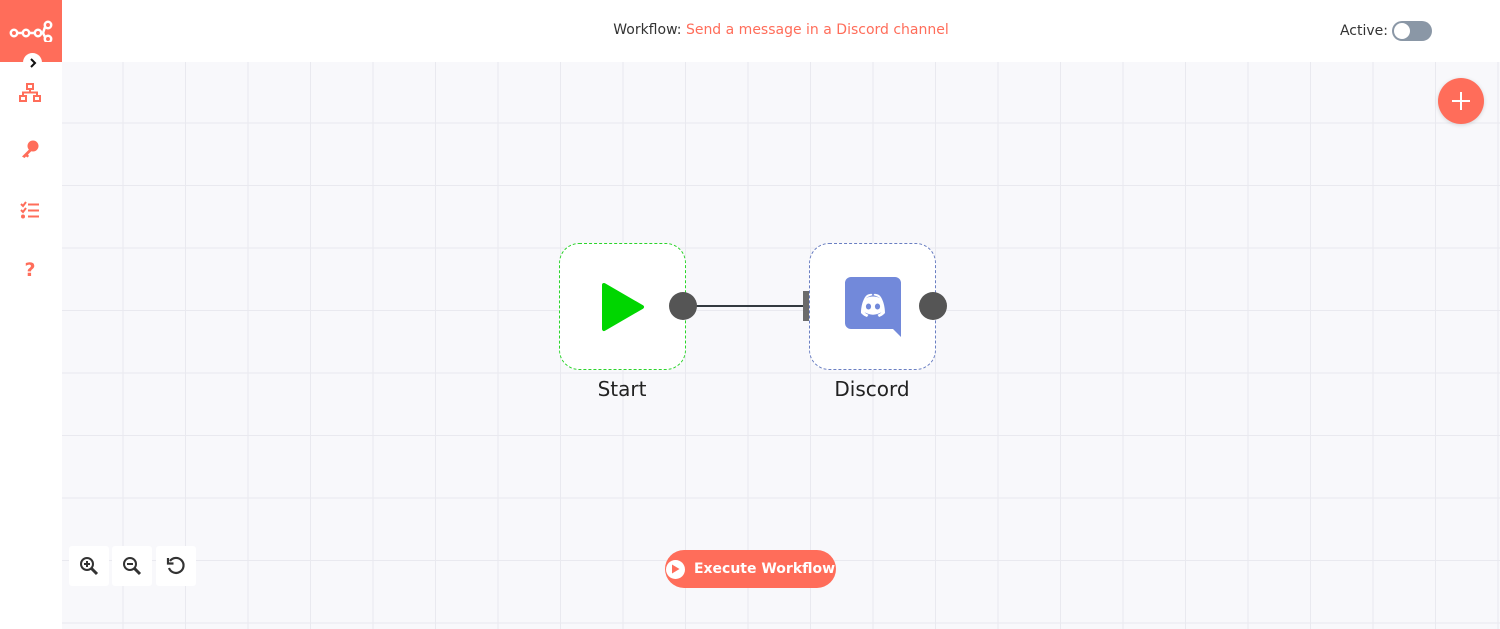 Image resolution: width=1500 pixels, height=629 pixels. I want to click on execute-workflow-button: Execute Workflow, so click(750, 569).